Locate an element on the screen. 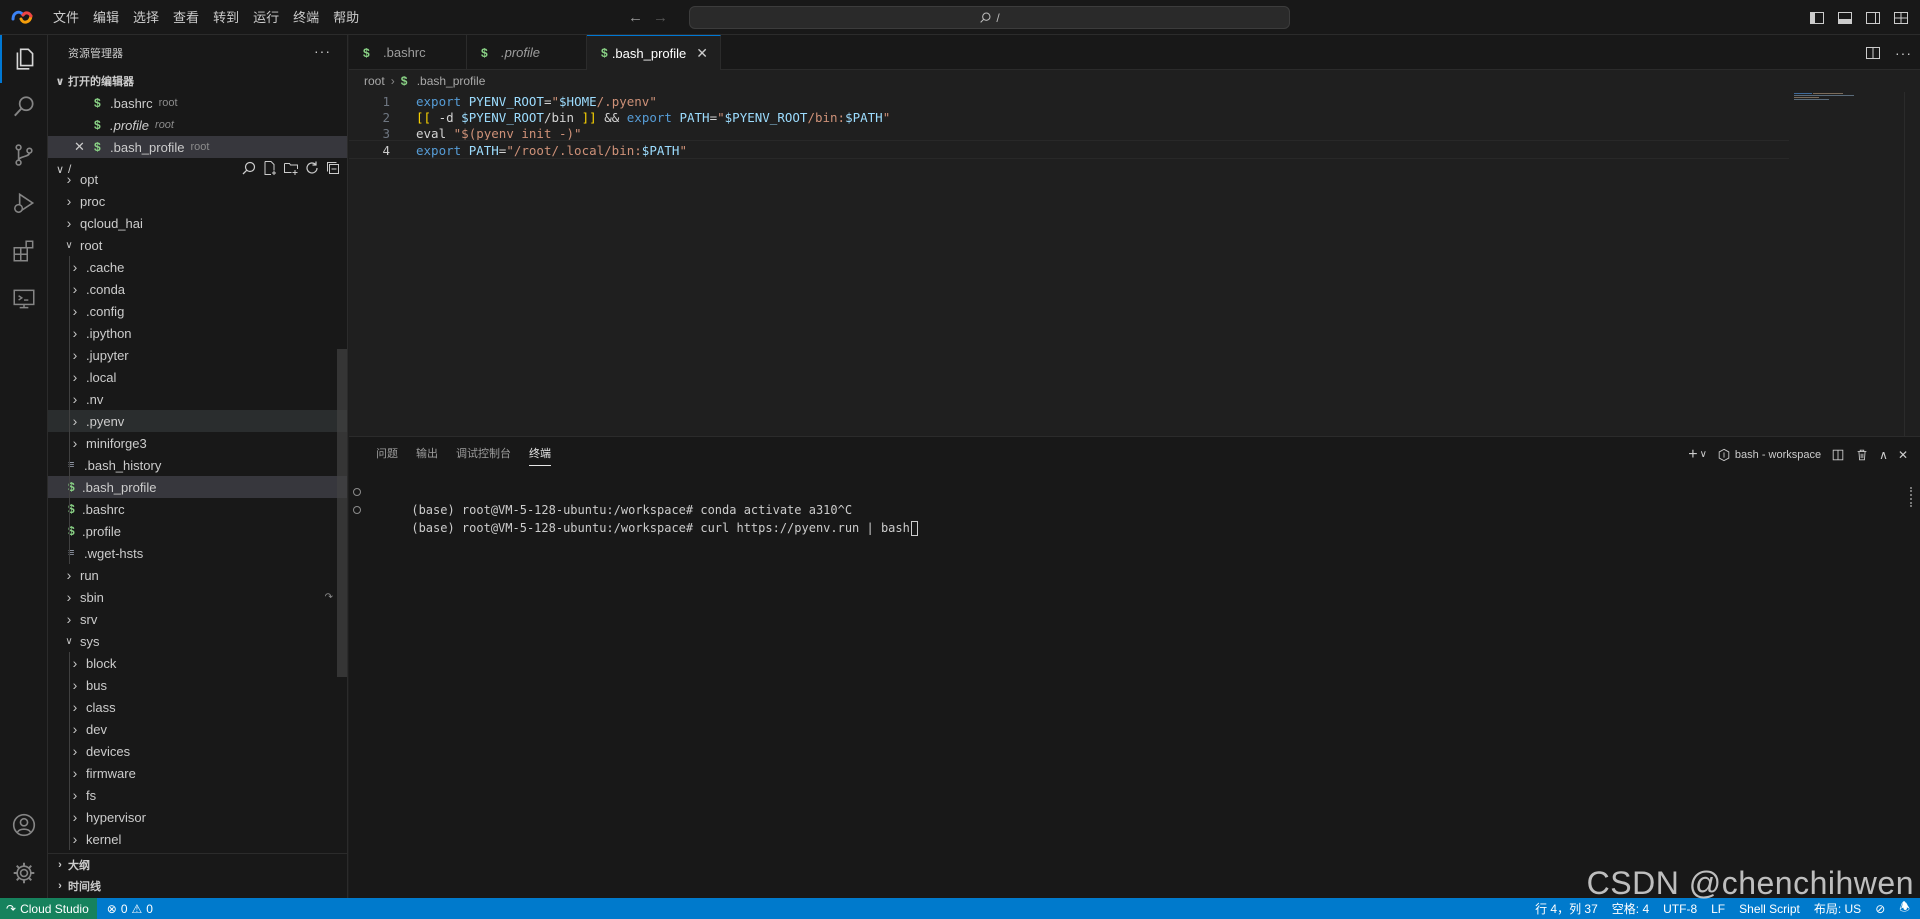  back-arrow-icon: ← is located at coordinates (635, 17).